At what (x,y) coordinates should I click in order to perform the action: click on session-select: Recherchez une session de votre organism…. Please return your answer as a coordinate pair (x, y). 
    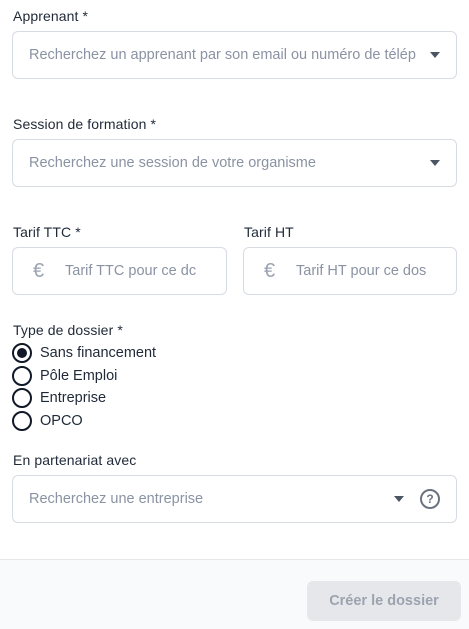
    Looking at the image, I should click on (234, 163).